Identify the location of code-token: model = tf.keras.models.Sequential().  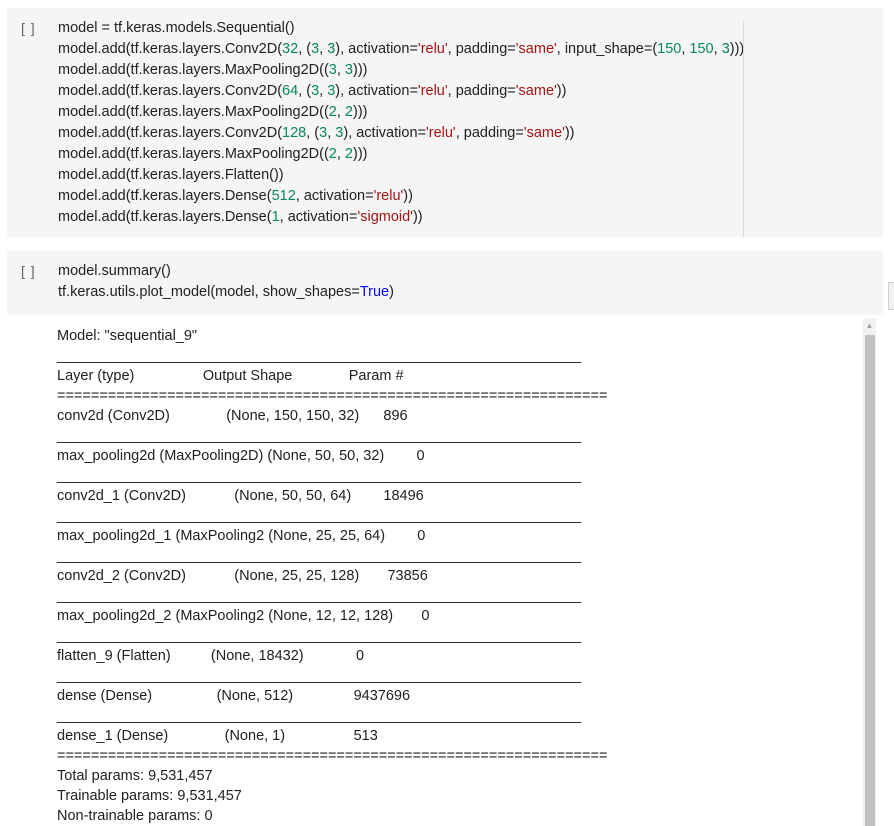
(176, 28).